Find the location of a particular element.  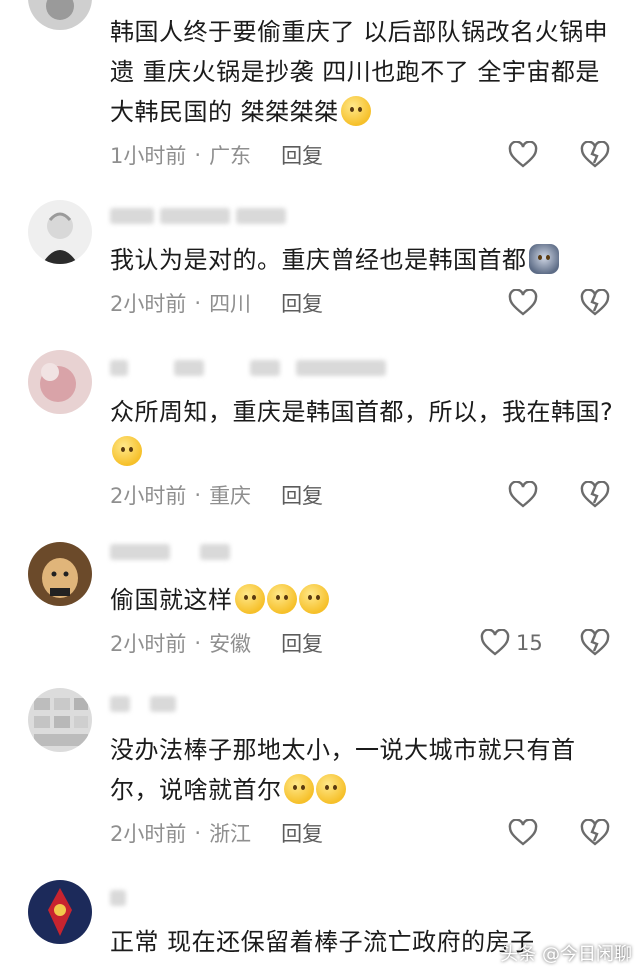

comment-meta: 2小时前 · 四川 回复 is located at coordinates (216, 303).